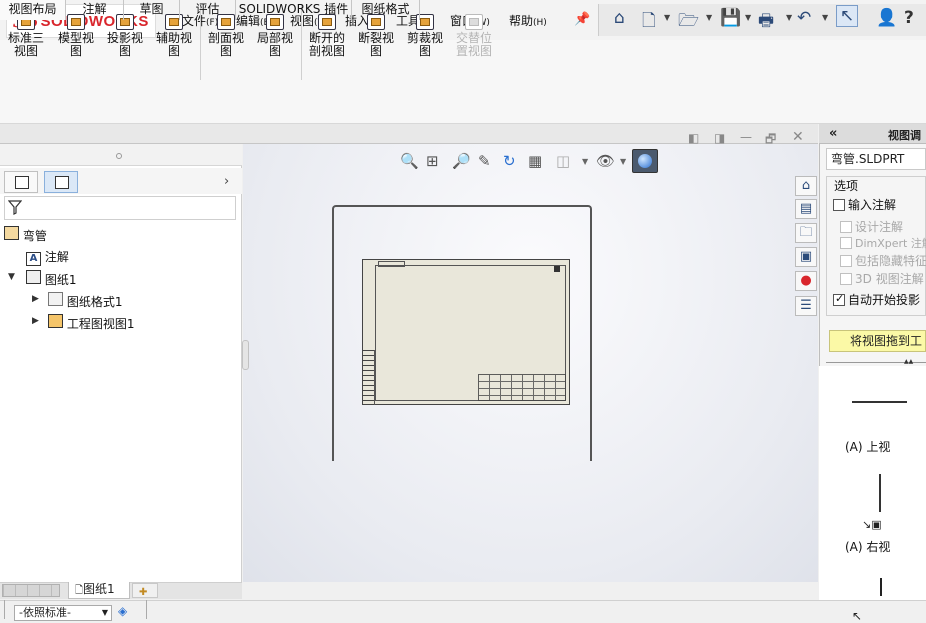  Describe the element at coordinates (11, 233) in the screenshot. I see `drawing-document-icon` at that location.